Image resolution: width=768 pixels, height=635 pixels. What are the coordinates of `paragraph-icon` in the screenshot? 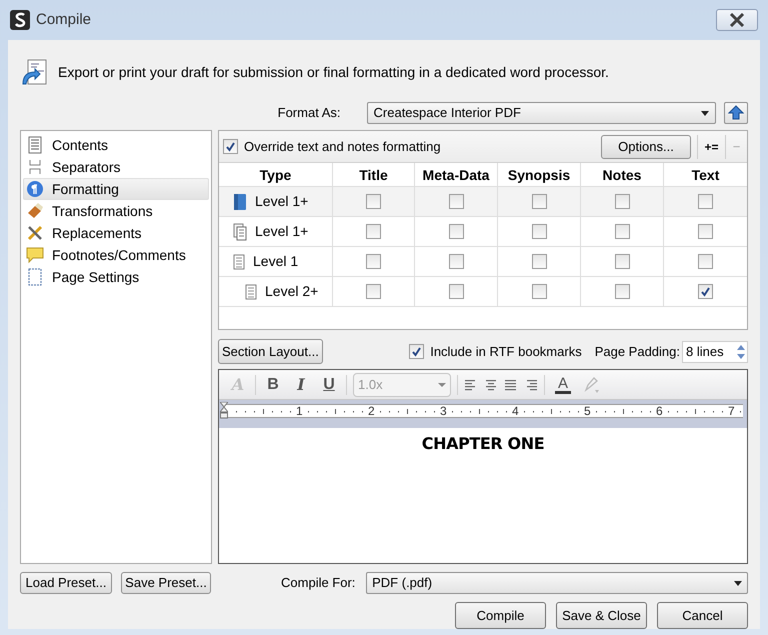 It's located at (35, 189).